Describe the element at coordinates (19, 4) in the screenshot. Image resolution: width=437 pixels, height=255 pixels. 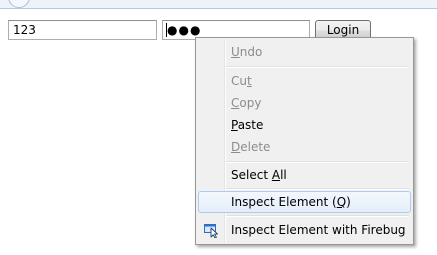
I see `browser-tab-corner` at that location.